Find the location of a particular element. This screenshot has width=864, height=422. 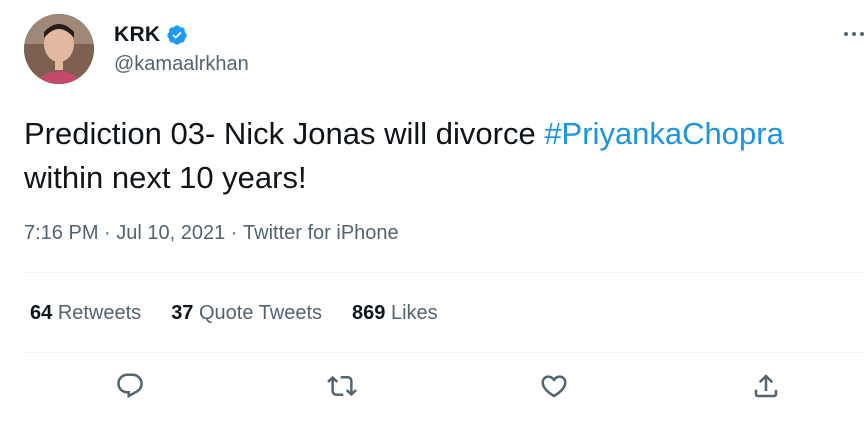

tweet-time: 7:16 PM is located at coordinates (61, 233).